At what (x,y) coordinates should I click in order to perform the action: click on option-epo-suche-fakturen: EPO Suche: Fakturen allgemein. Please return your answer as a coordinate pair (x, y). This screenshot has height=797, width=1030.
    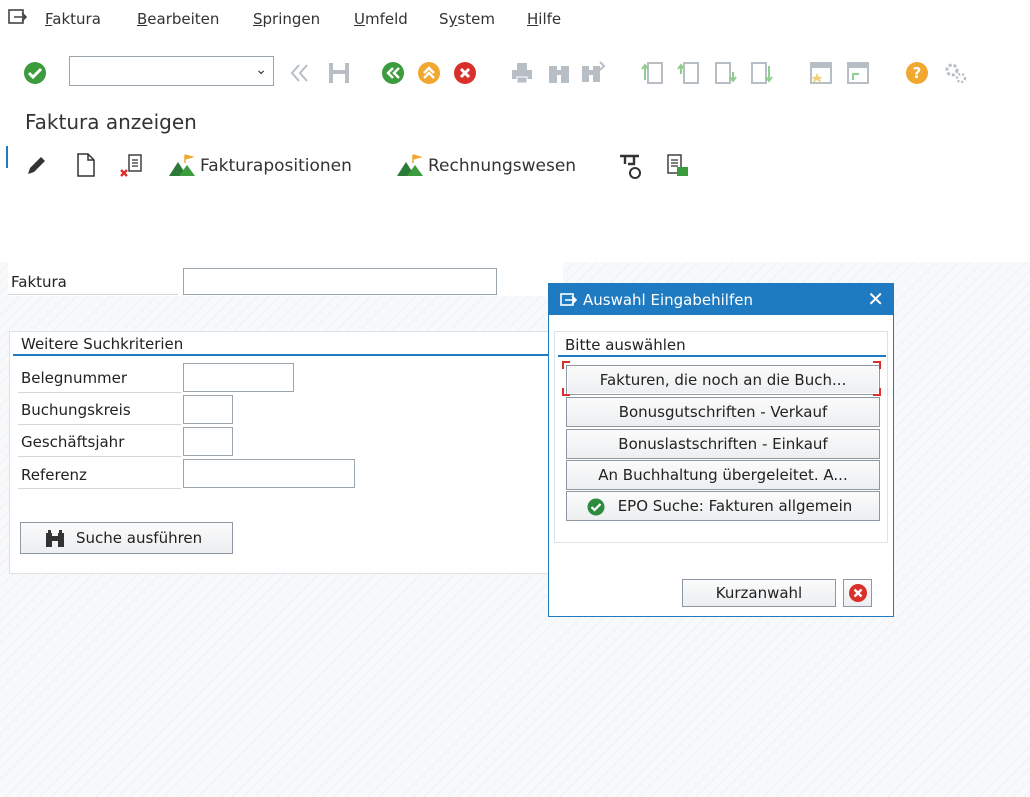
    Looking at the image, I should click on (723, 506).